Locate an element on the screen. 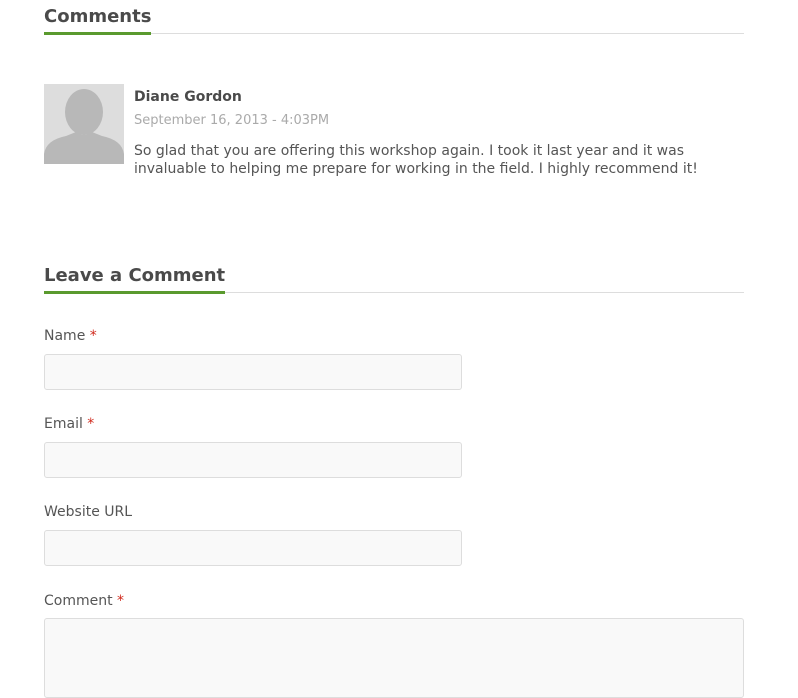 The image size is (798, 698). comment-date: September 16, 2013 - 4:03PM is located at coordinates (232, 120).